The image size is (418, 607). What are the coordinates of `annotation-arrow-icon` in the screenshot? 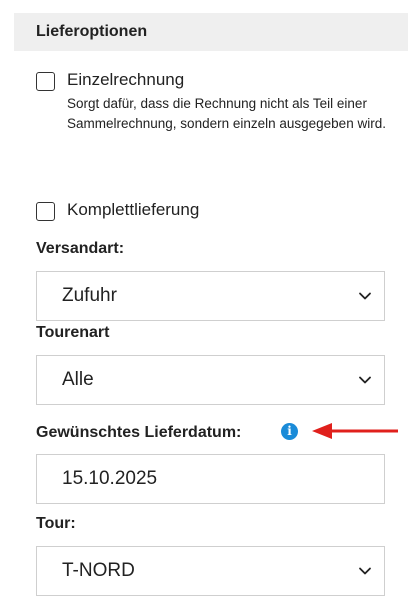 It's located at (355, 431).